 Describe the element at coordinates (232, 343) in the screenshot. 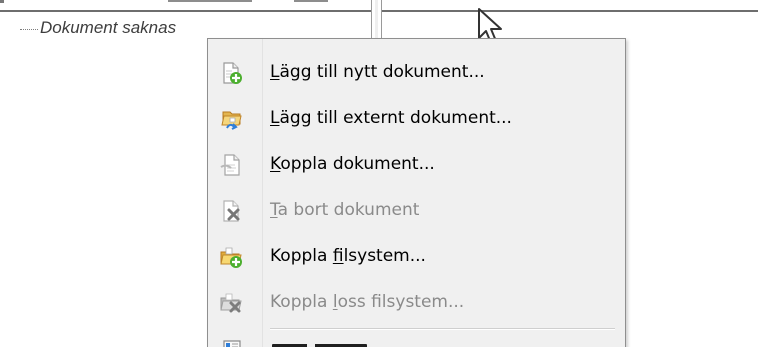

I see `cropped-menu-icon` at that location.